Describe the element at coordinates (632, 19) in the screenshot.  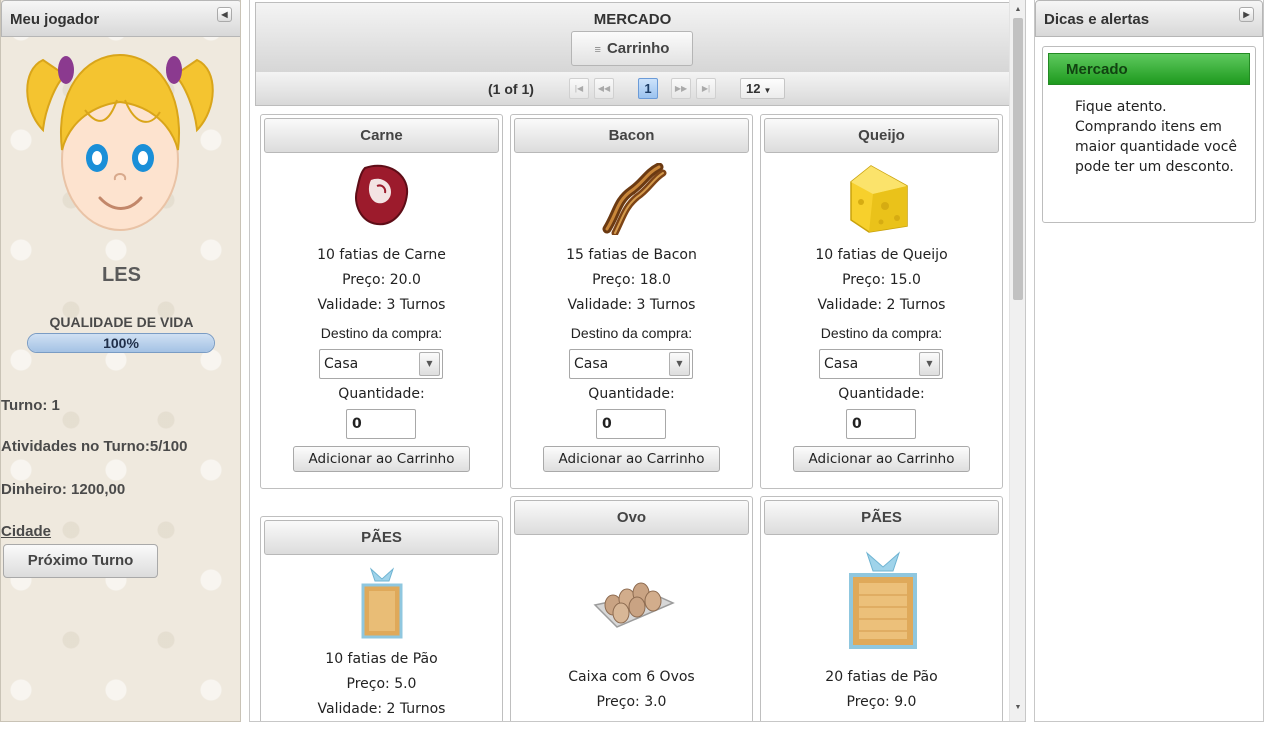
I see `market-title: MERCADO` at that location.